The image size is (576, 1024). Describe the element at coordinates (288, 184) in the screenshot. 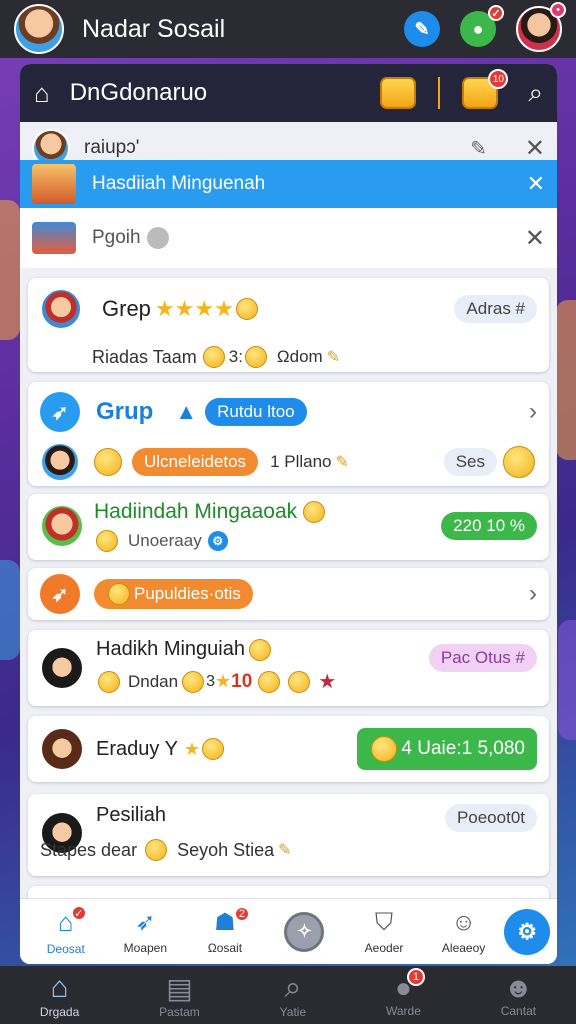

I see `list-item-selected: Hasdiiah Minguenah ✕` at that location.